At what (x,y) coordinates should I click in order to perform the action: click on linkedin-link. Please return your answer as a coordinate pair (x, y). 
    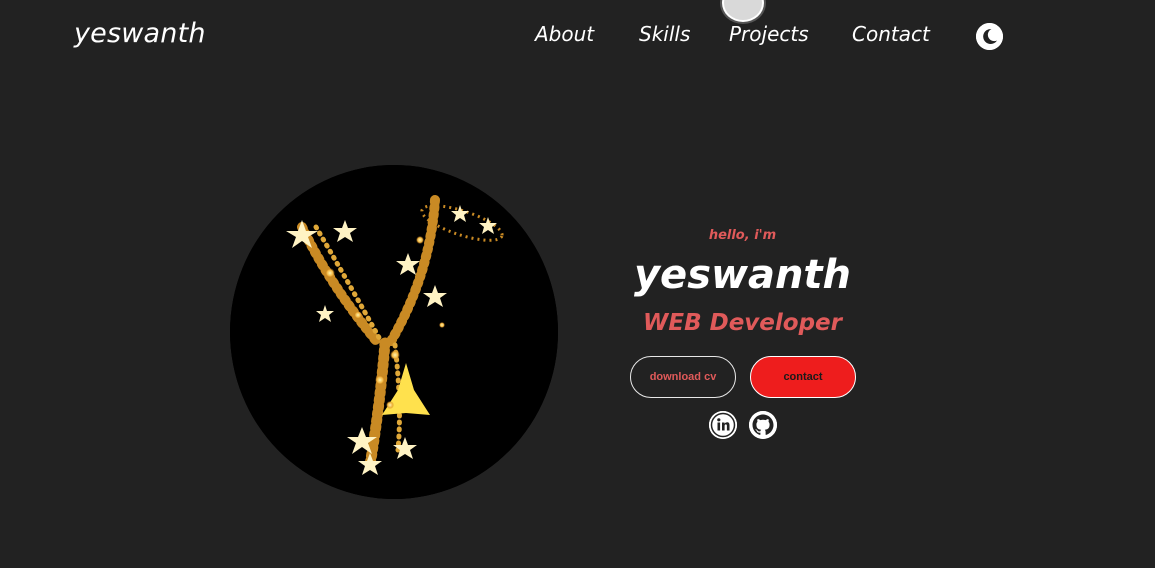
    Looking at the image, I should click on (723, 425).